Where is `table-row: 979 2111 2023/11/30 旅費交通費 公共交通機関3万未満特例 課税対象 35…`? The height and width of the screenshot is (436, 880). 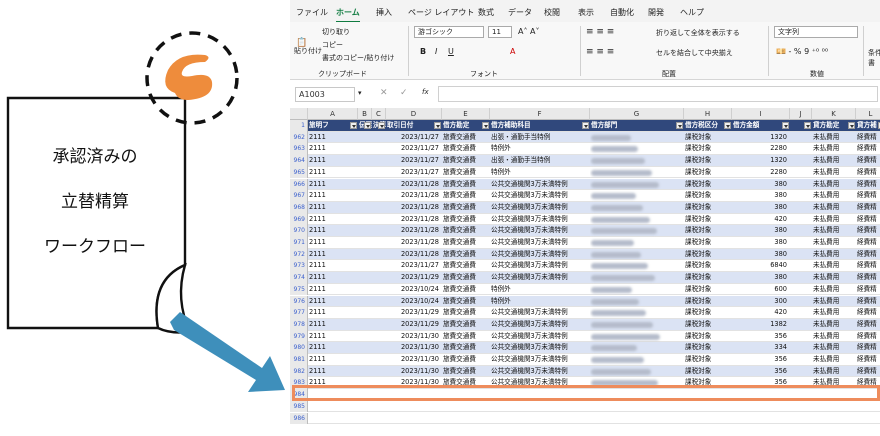
table-row: 979 2111 2023/11/30 旅費交通費 公共交通機関3万未満特例 課税対象 35… is located at coordinates (585, 336).